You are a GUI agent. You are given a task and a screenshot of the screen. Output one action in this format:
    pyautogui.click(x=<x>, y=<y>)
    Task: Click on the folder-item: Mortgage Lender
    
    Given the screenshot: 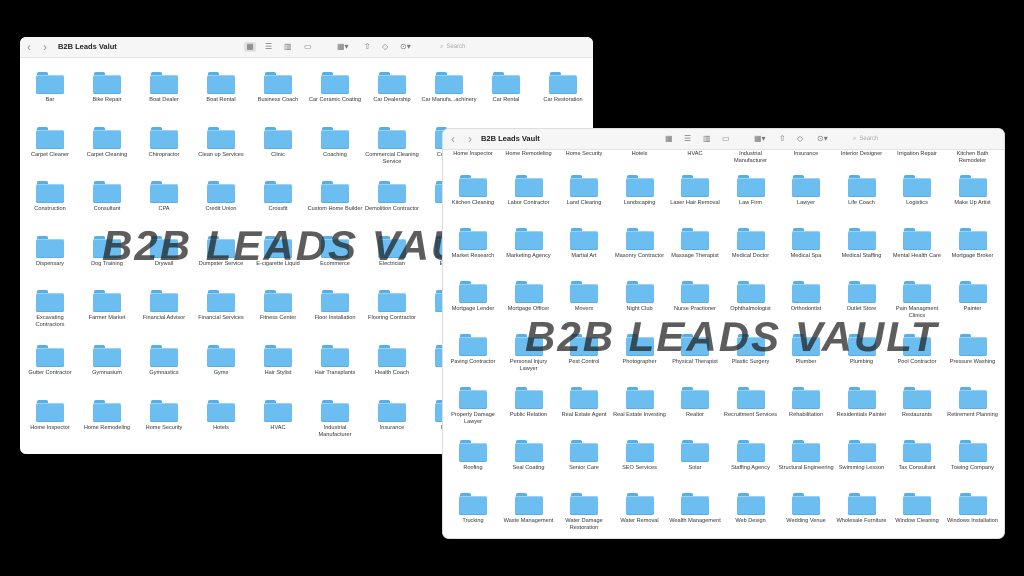 What is the action you would take?
    pyautogui.click(x=473, y=297)
    